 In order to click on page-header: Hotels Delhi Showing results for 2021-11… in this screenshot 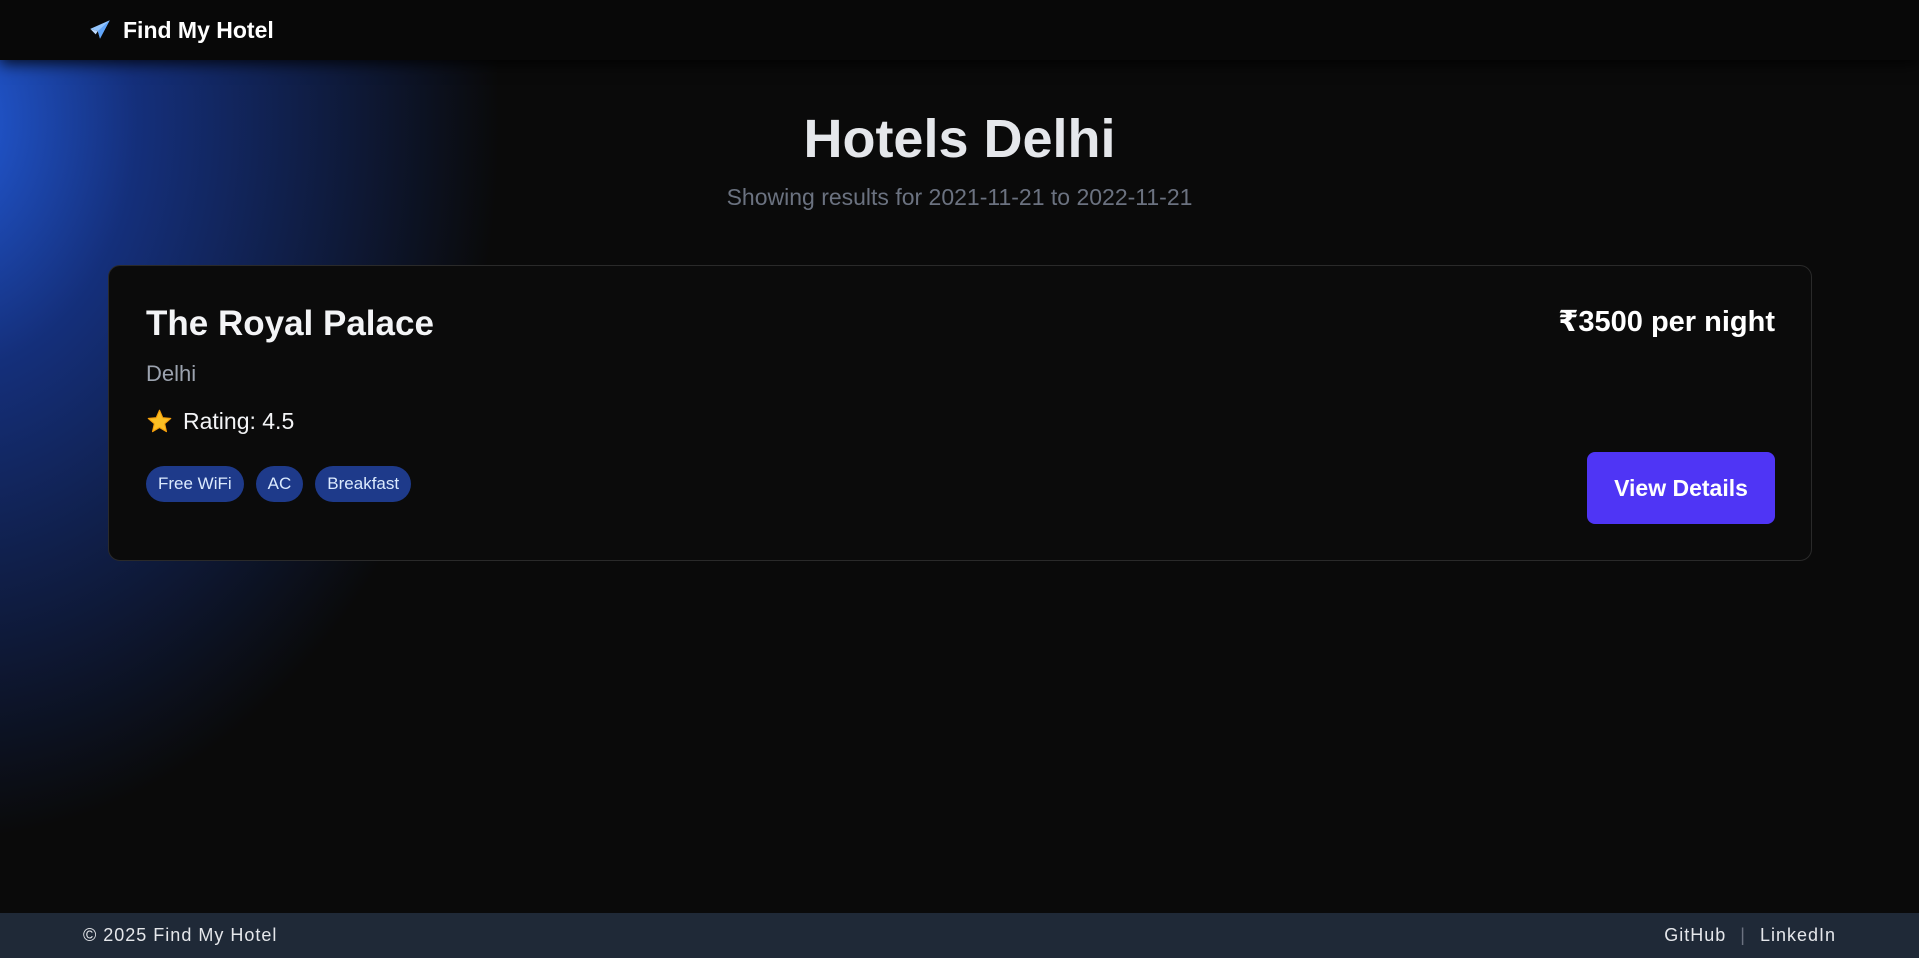, I will do `click(959, 157)`.